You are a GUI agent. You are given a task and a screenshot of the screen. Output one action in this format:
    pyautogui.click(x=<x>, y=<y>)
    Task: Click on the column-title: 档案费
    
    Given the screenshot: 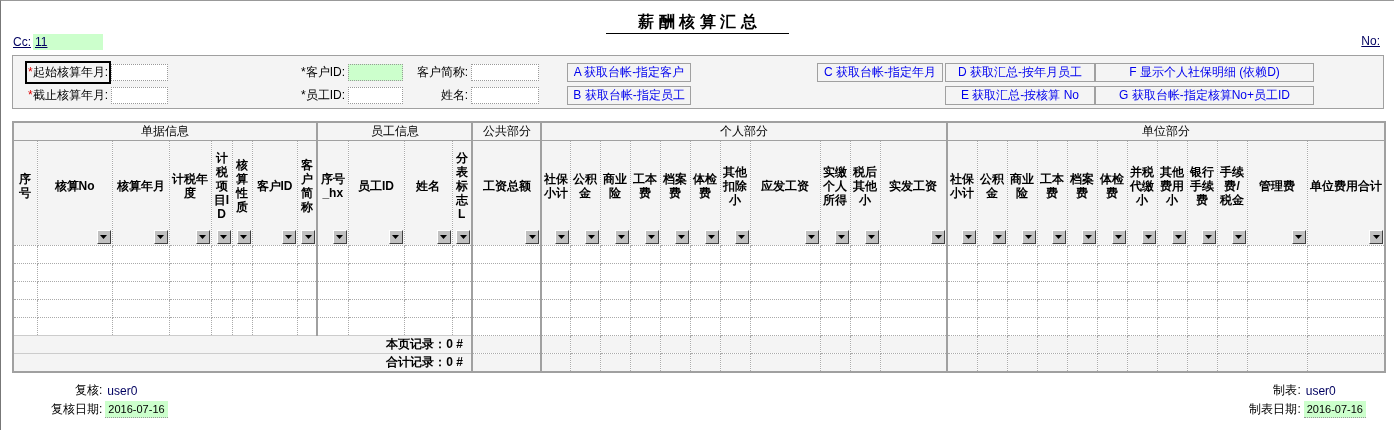 What is the action you would take?
    pyautogui.click(x=675, y=185)
    